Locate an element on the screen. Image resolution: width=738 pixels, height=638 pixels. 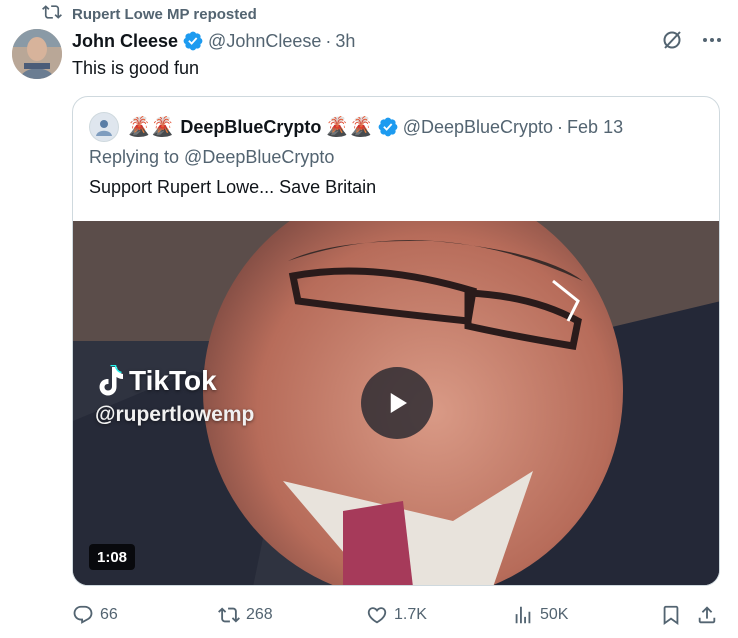
avatar is located at coordinates (37, 54).